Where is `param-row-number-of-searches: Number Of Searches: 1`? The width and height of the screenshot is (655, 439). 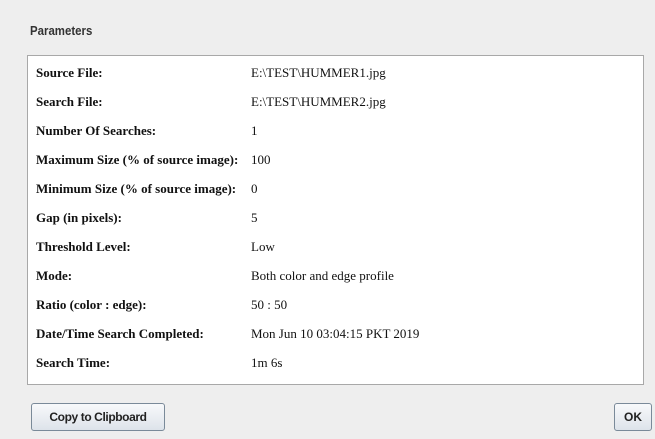 param-row-number-of-searches: Number Of Searches: 1 is located at coordinates (335, 131).